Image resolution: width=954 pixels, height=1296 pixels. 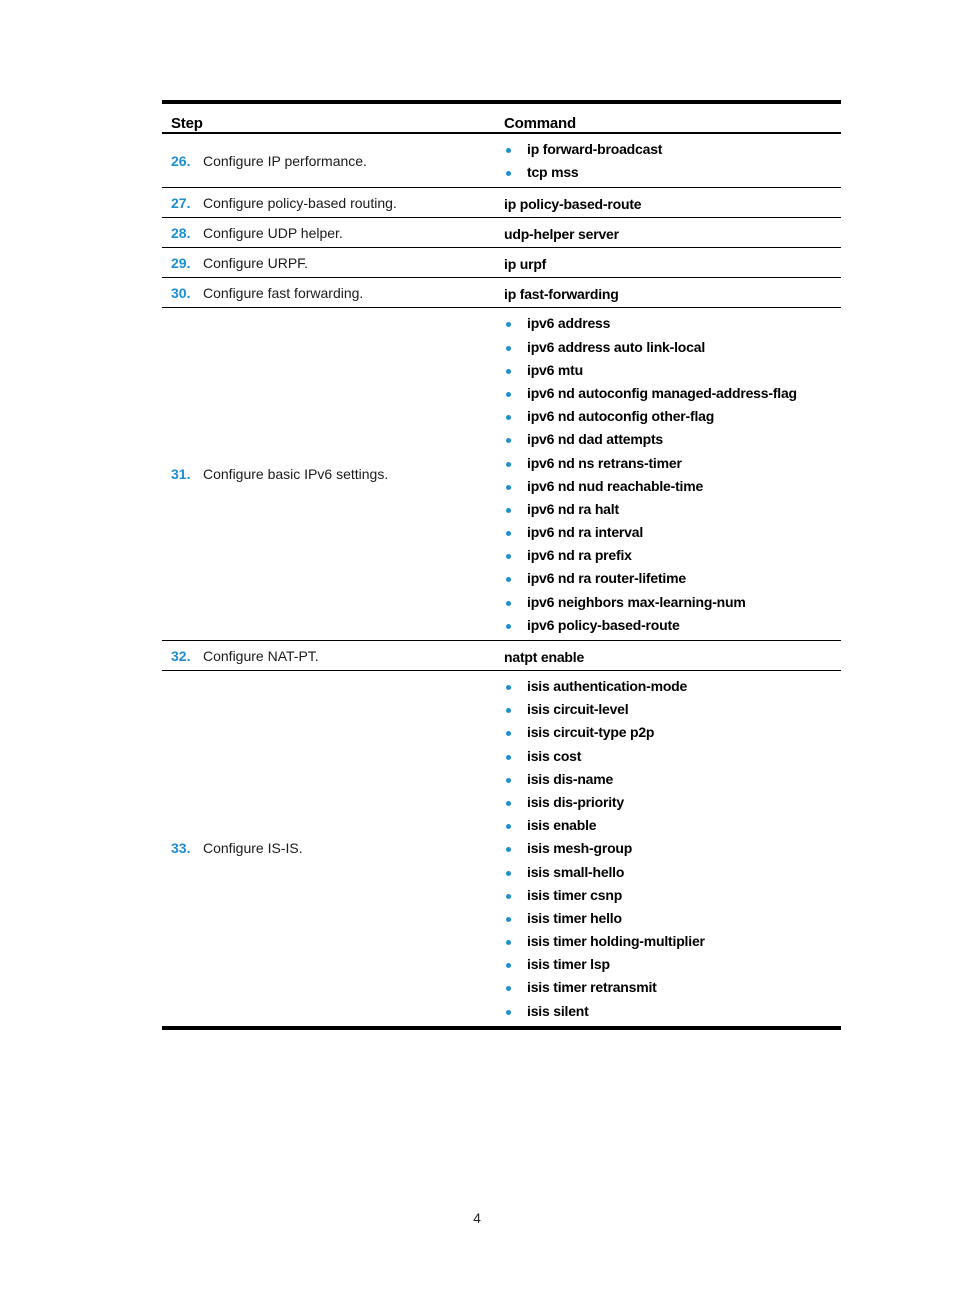 I want to click on step-cell: 32. Configure NAT-PT., so click(x=328, y=655).